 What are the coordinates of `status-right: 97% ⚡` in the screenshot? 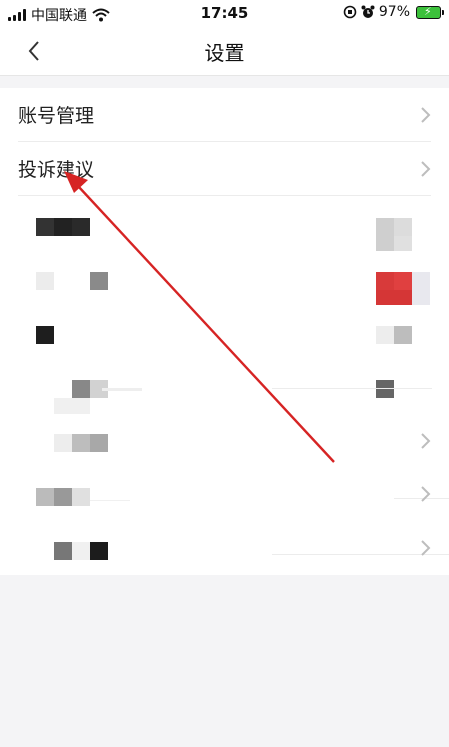 It's located at (393, 12).